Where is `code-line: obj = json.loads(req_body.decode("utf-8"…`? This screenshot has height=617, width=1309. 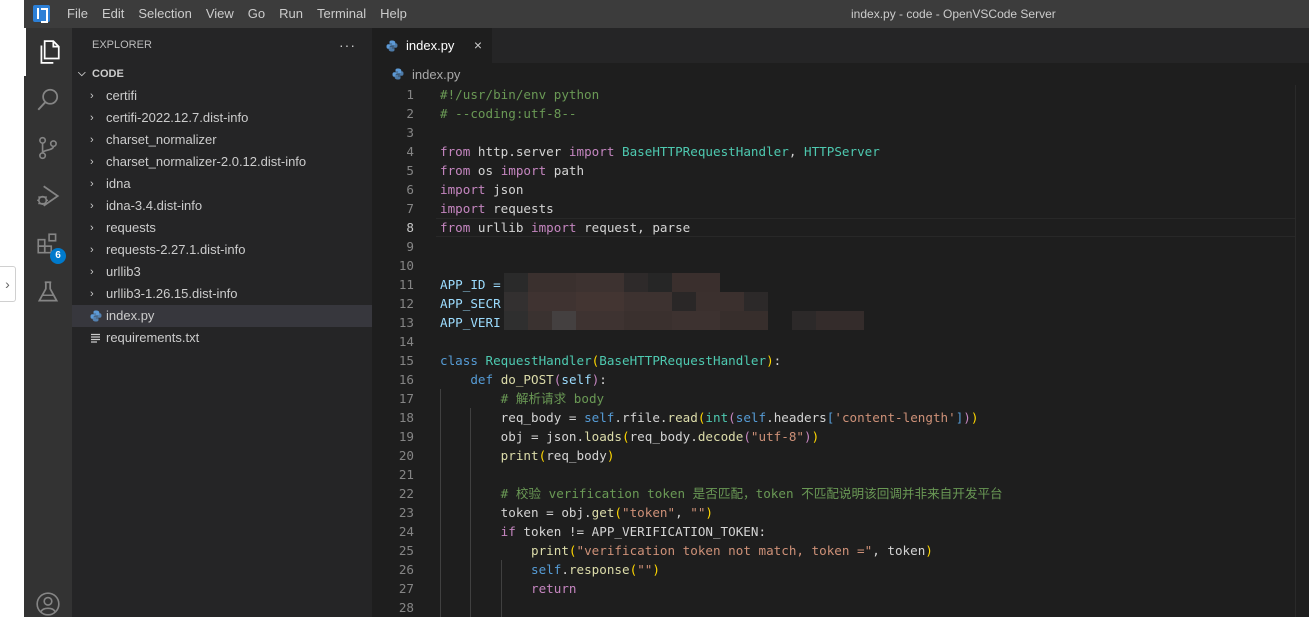 code-line: obj = json.loads(req_body.decode("utf-8"… is located at coordinates (630, 436).